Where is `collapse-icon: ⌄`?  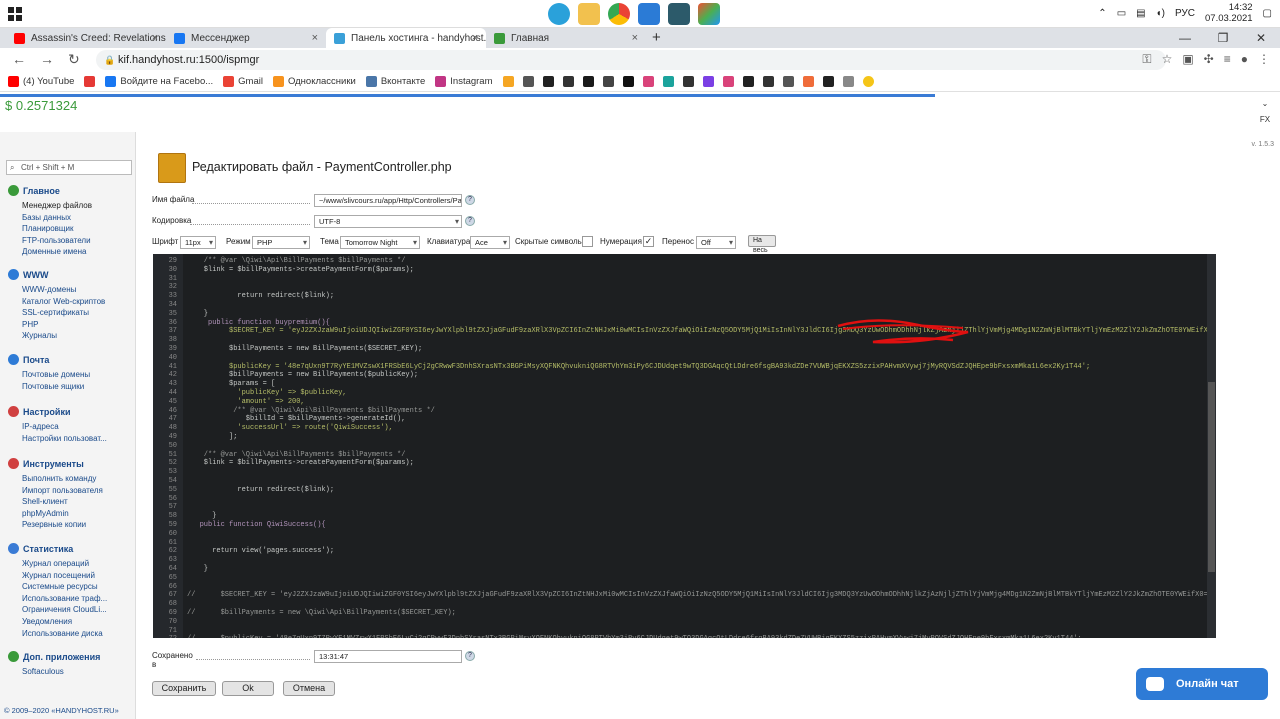 collapse-icon: ⌄ is located at coordinates (1265, 104).